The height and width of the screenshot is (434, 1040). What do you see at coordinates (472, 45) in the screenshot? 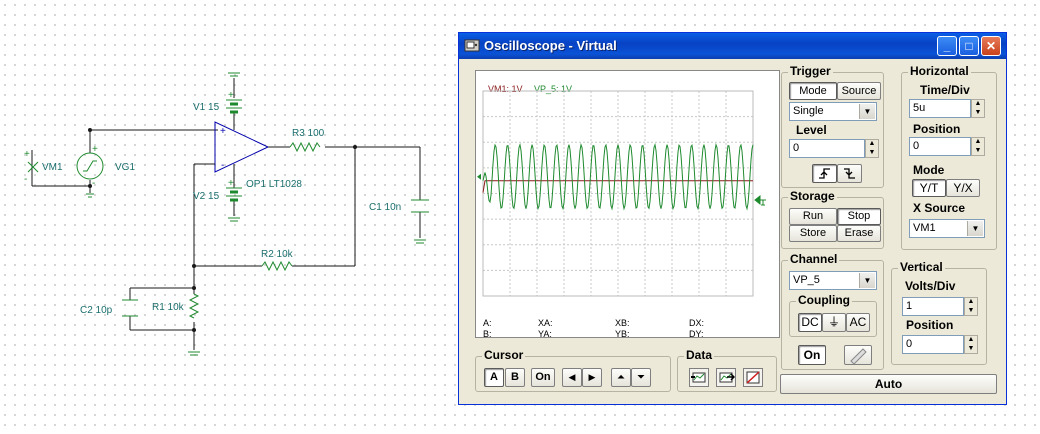
I see `oscilloscope-app-icon` at bounding box center [472, 45].